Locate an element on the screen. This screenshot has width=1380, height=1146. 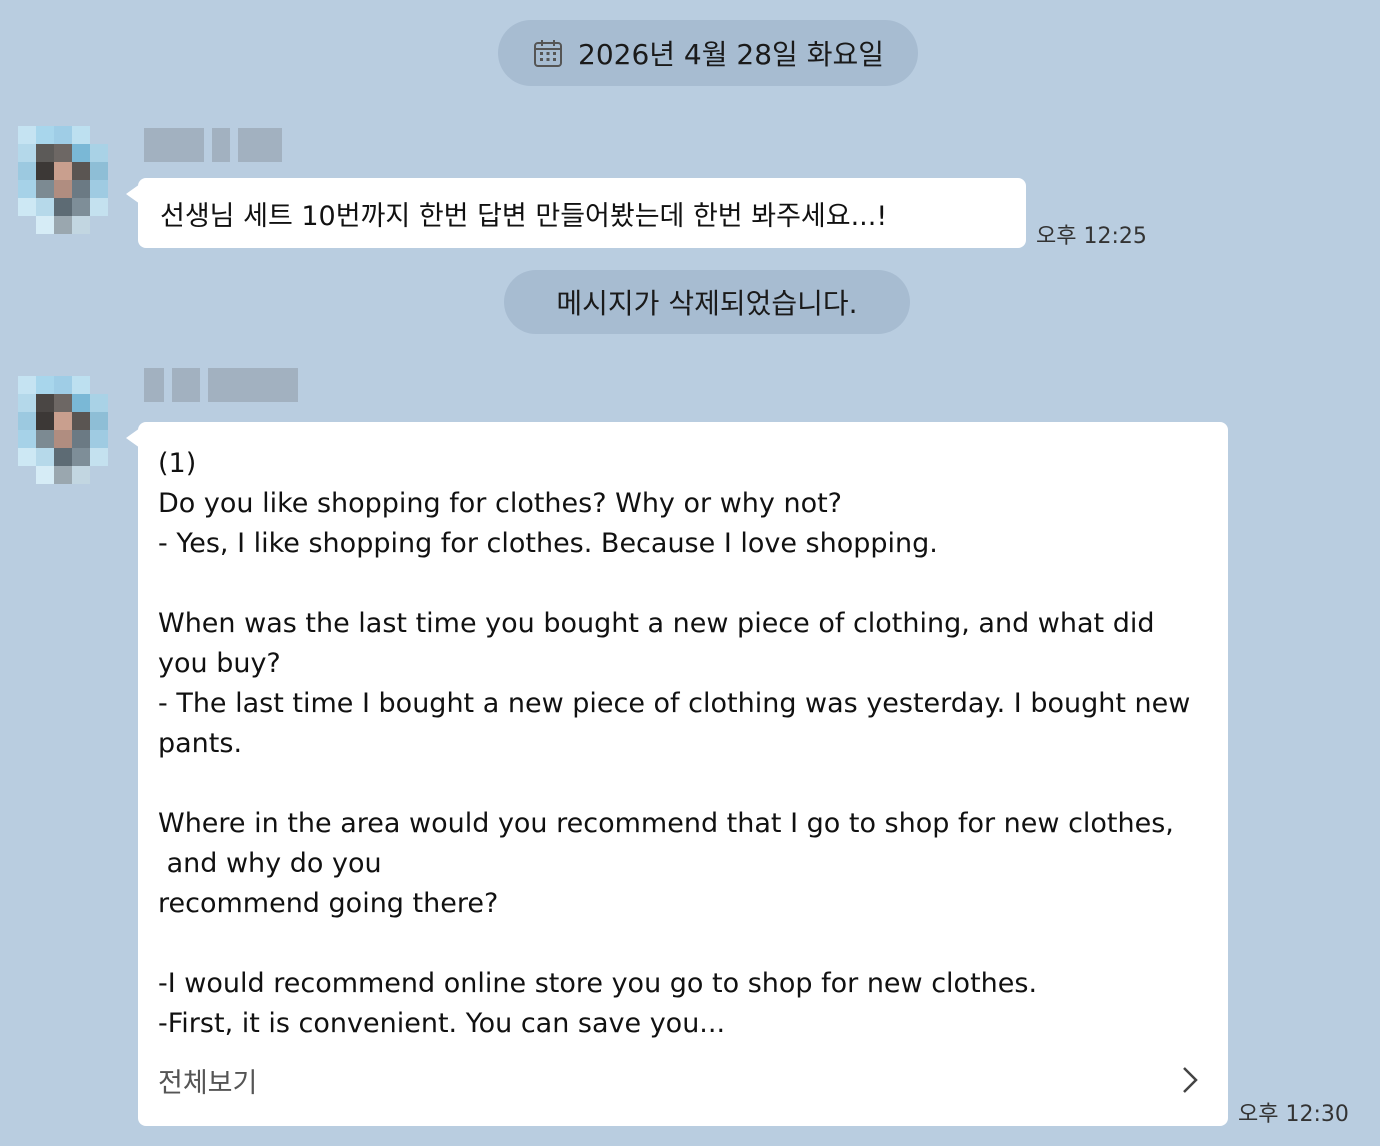
date-divider: 2026년 4월 28일 화요일 is located at coordinates (708, 53).